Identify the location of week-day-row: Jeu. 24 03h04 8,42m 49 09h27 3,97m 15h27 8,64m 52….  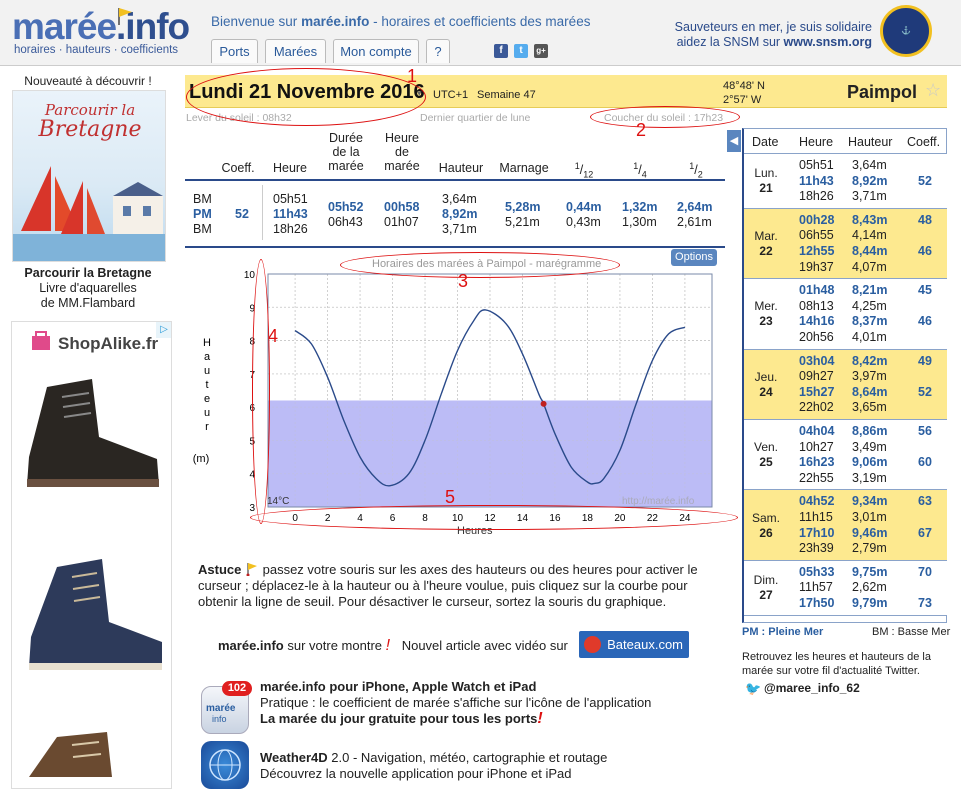
(845, 384).